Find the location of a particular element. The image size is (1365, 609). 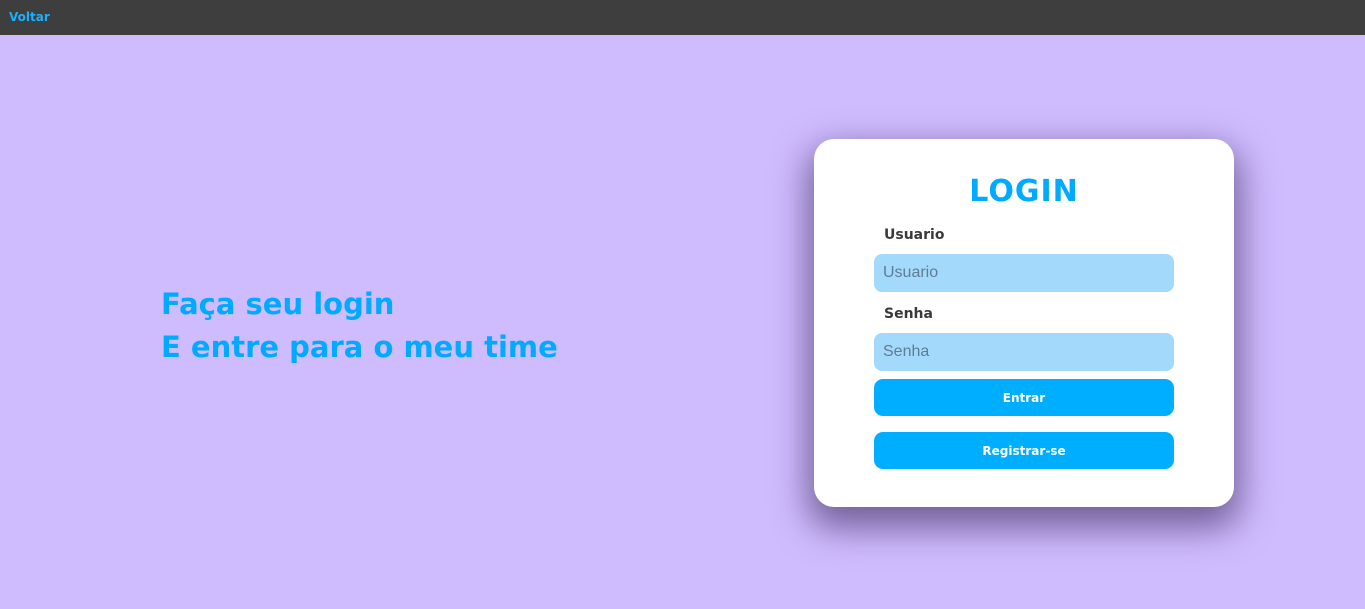

top-nav-bar: Voltar is located at coordinates (682, 17).